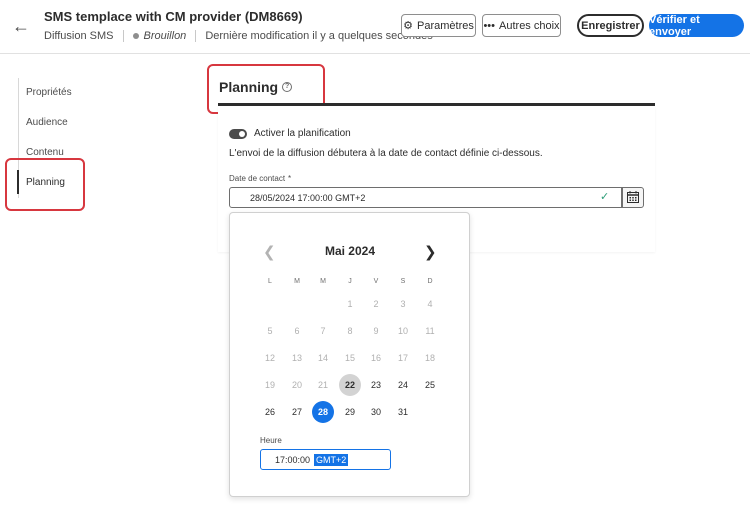  Describe the element at coordinates (403, 304) in the screenshot. I see `calendar-day: 3` at that location.